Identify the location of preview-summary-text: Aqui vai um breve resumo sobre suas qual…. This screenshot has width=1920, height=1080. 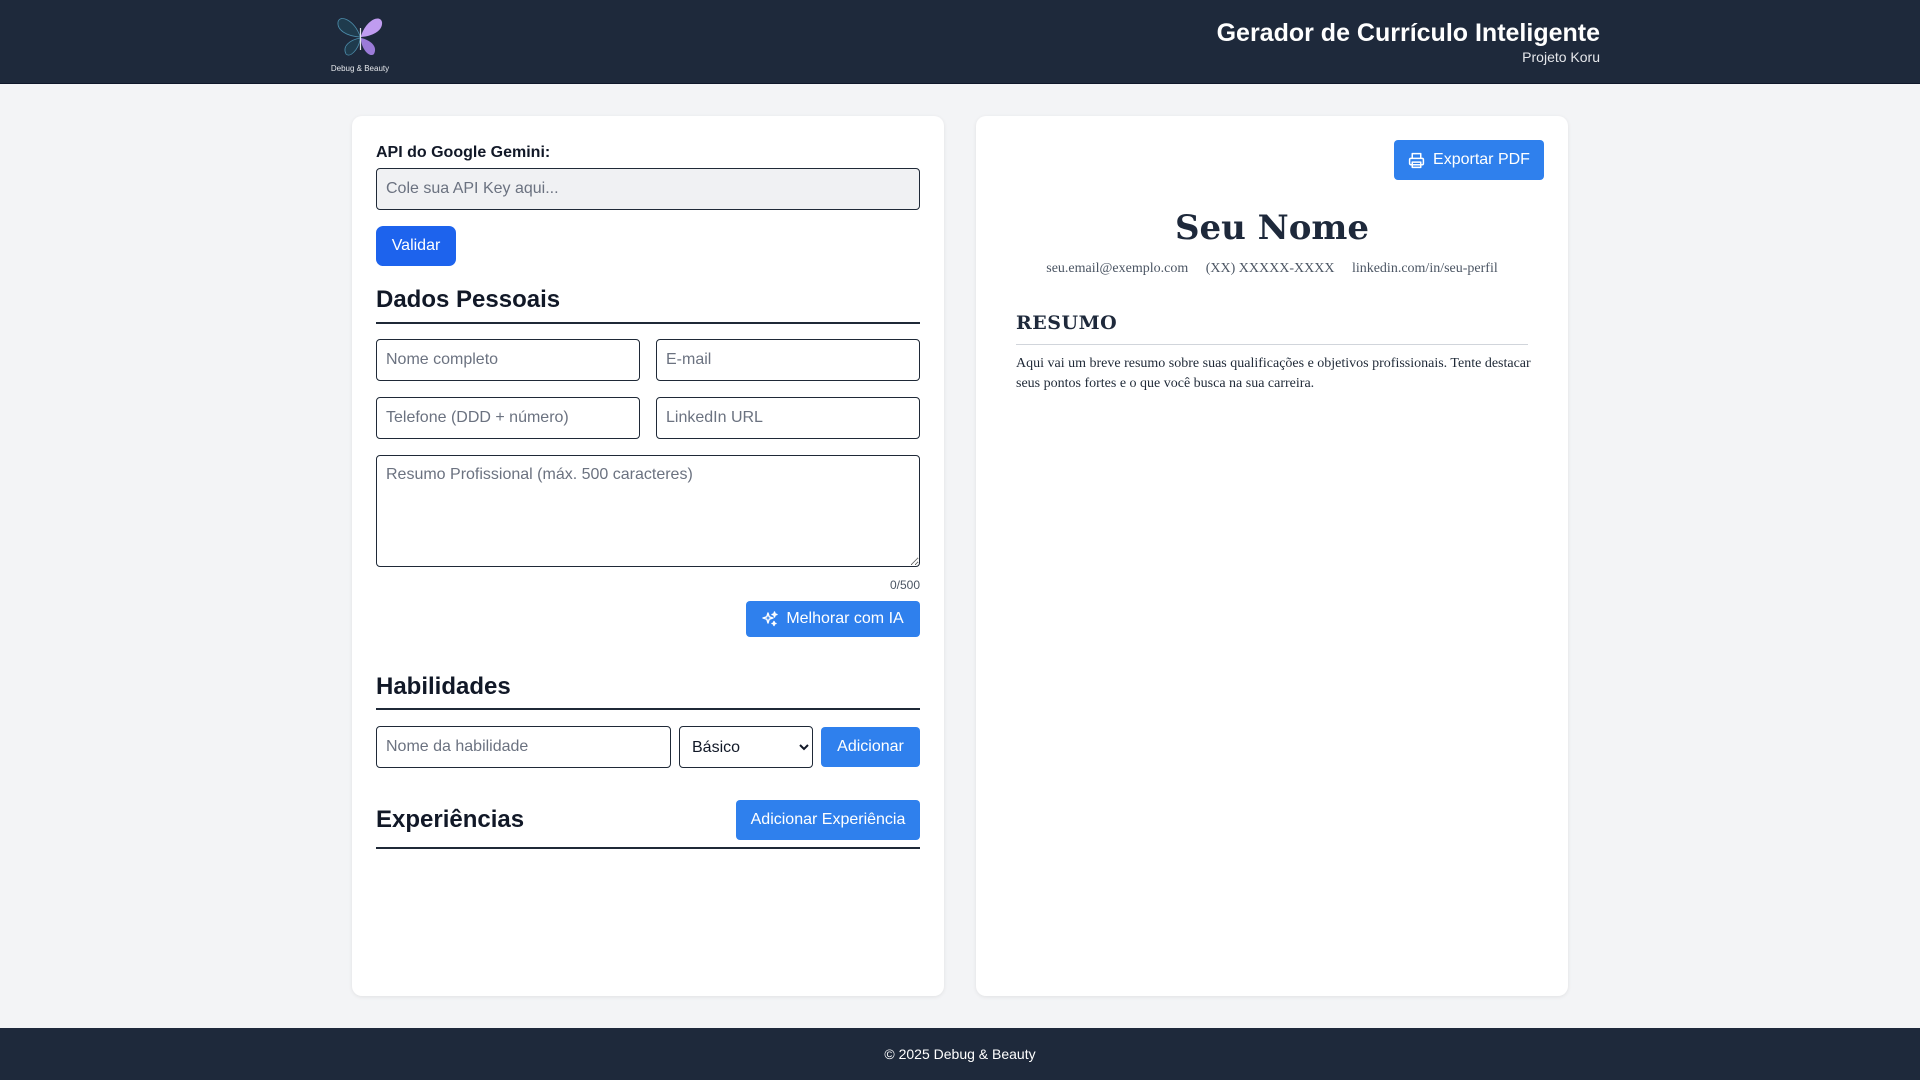
(1273, 373).